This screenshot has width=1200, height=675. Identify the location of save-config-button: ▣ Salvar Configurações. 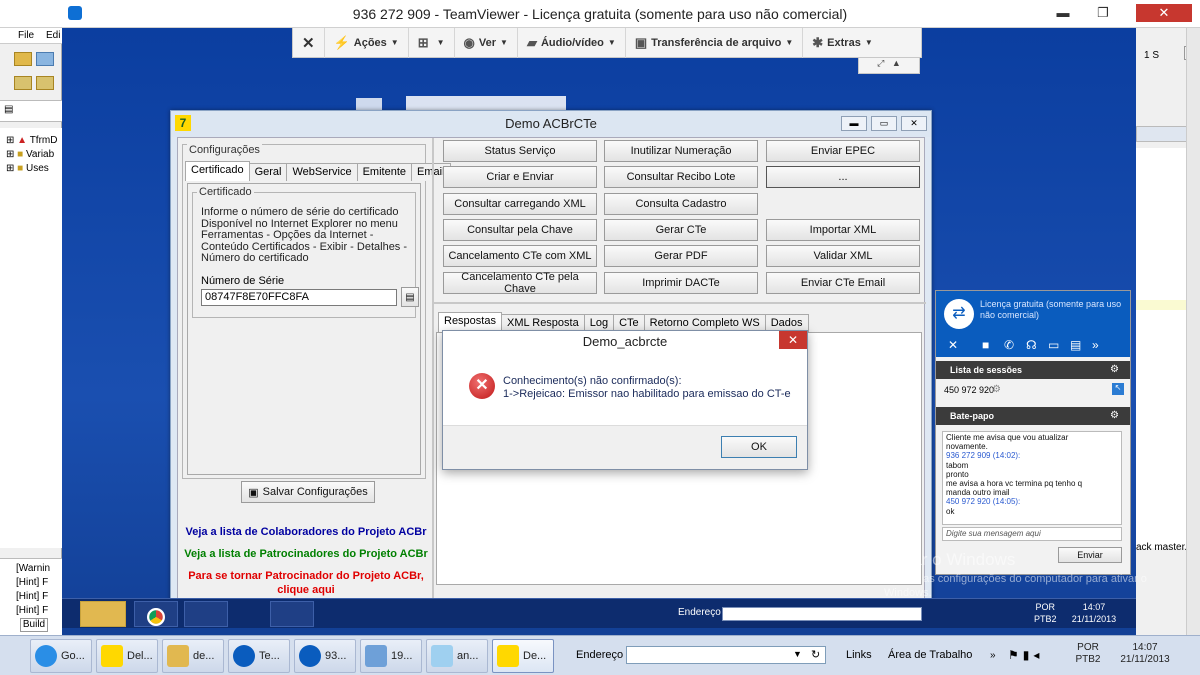
(308, 492).